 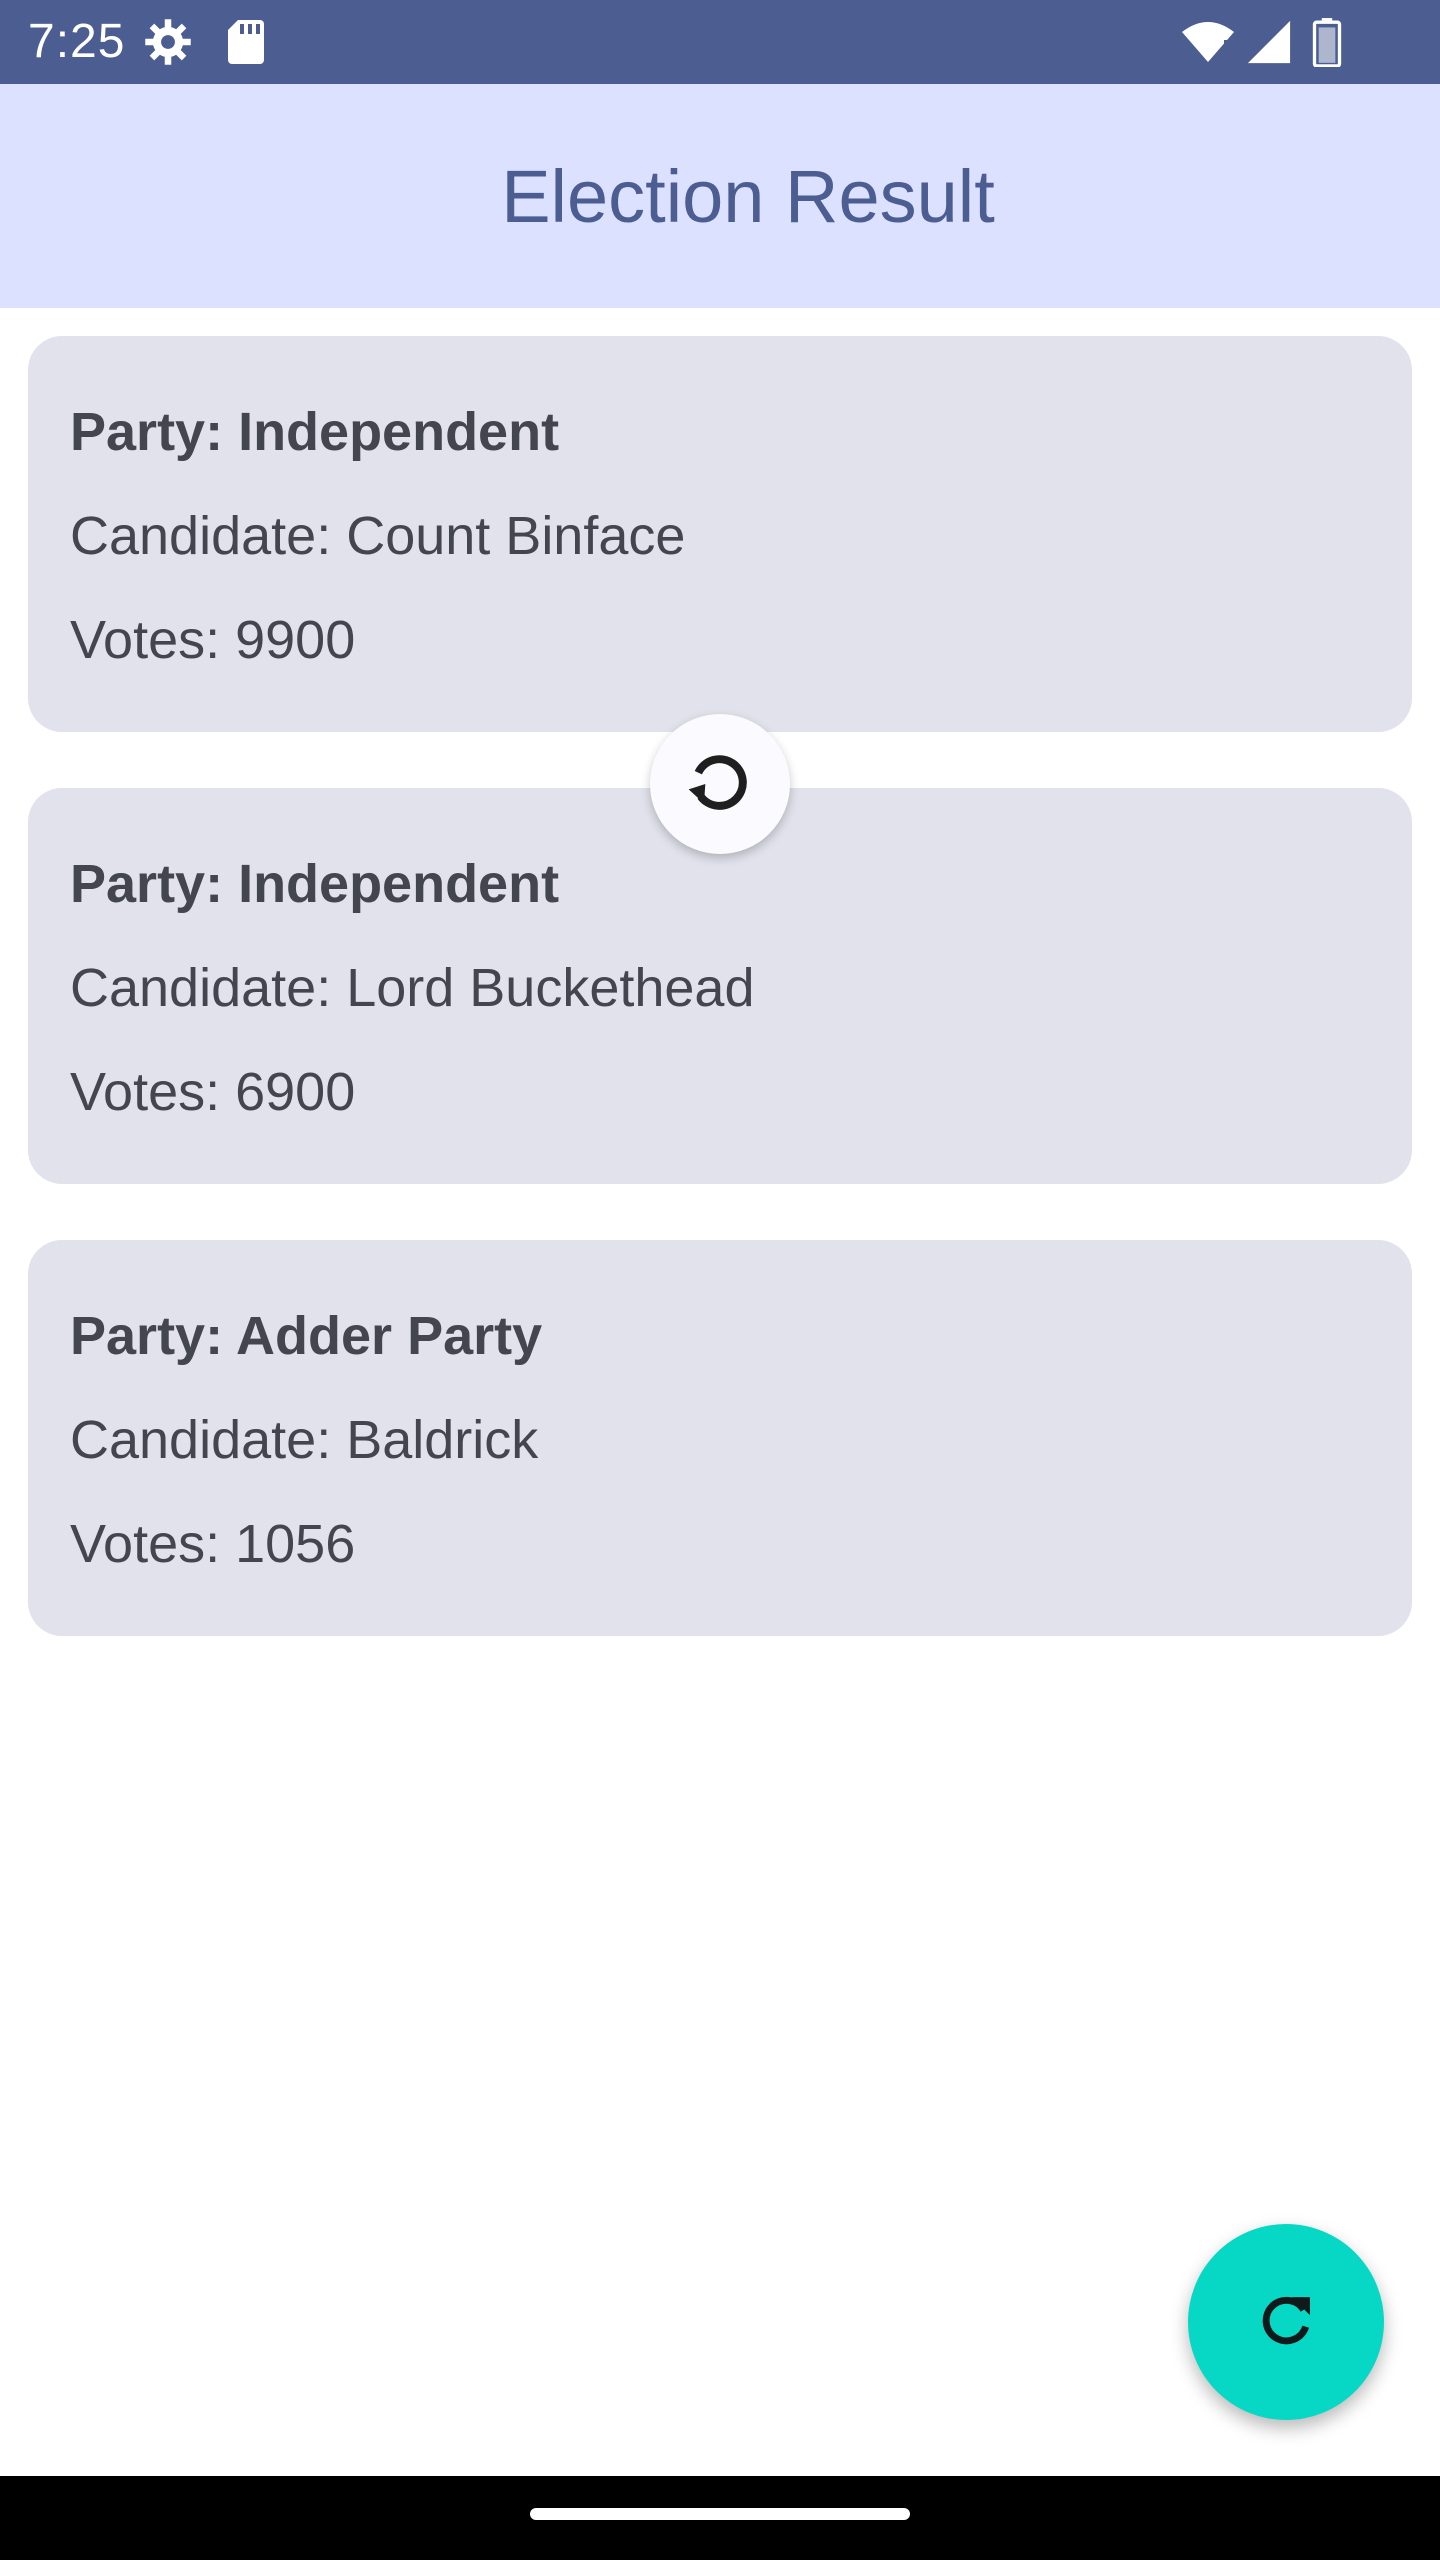 What do you see at coordinates (378, 536) in the screenshot?
I see `candidate-label: Candidate: Count Binface` at bounding box center [378, 536].